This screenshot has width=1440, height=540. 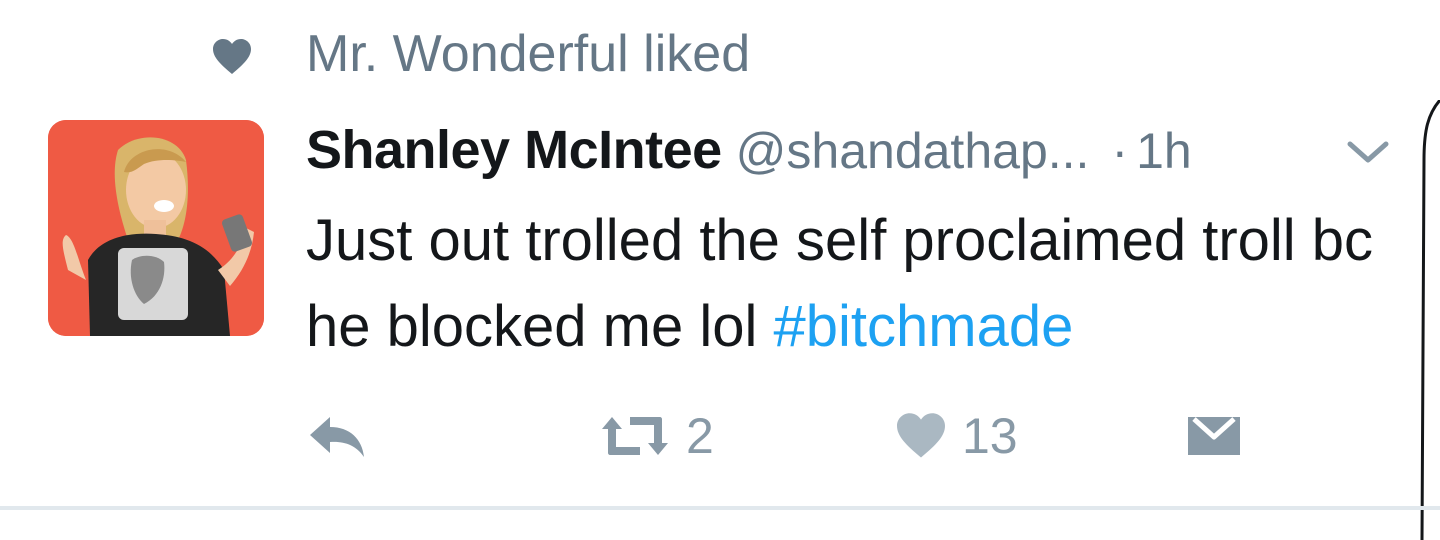 What do you see at coordinates (956, 436) in the screenshot?
I see `like-button: 13` at bounding box center [956, 436].